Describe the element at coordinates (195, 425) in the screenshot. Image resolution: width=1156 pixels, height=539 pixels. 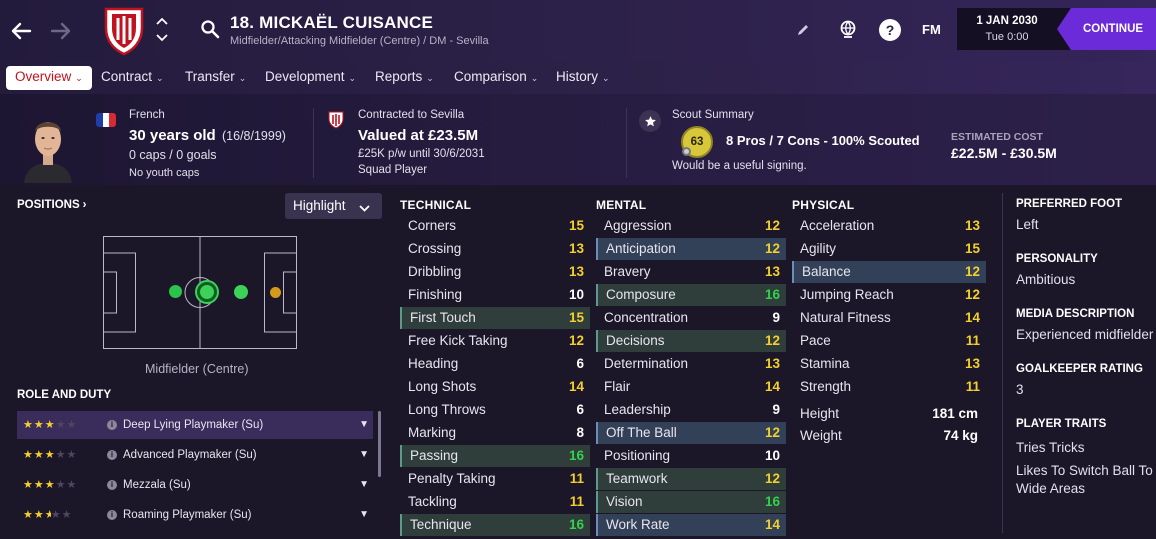
I see `role-row: ★★★★★ i Deep Lying Playmaker (Su) ▼` at that location.